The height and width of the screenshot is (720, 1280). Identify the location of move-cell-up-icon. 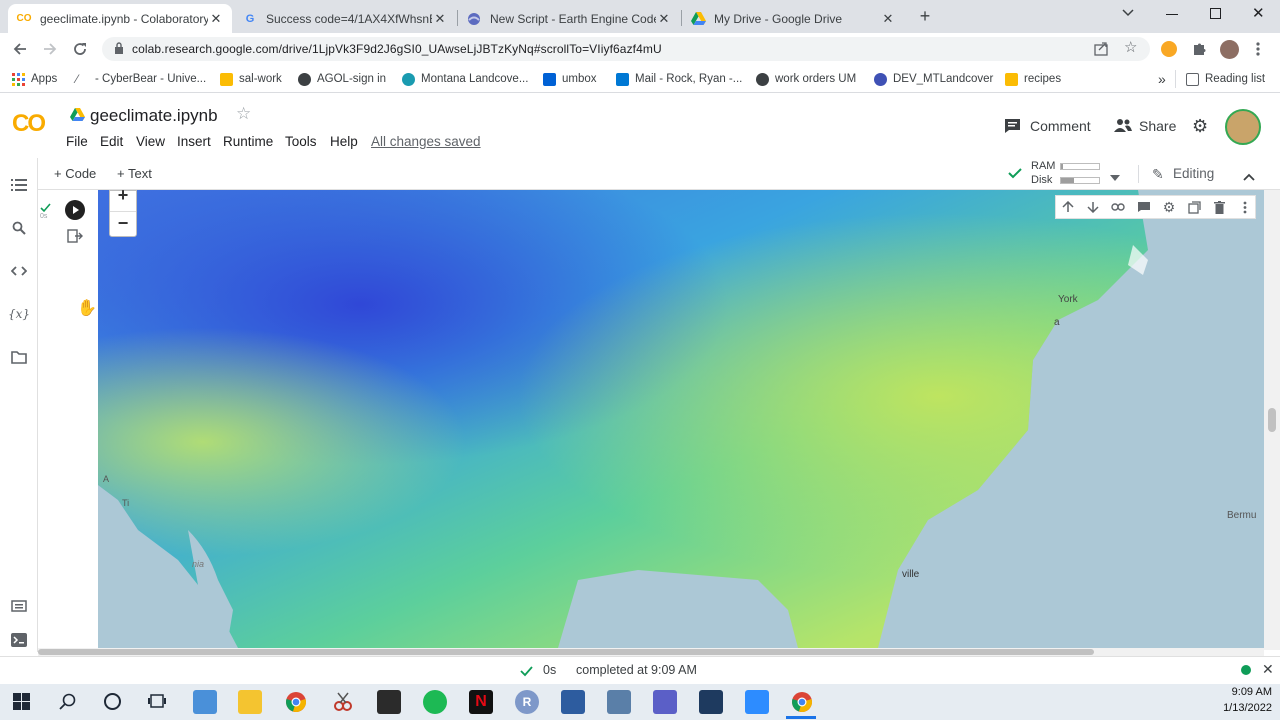
(1068, 207).